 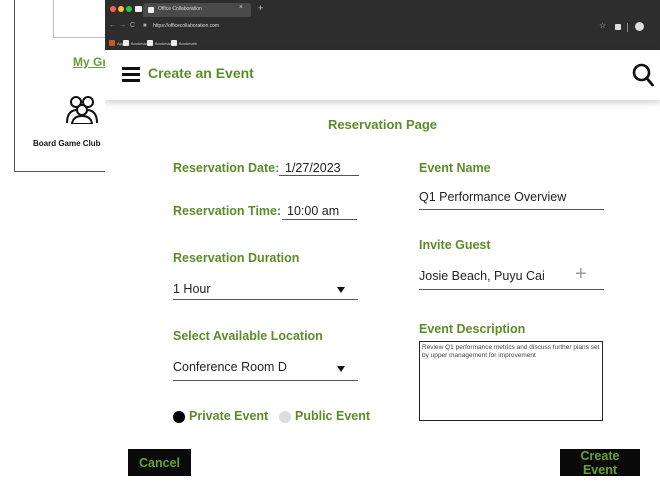 What do you see at coordinates (226, 168) in the screenshot?
I see `reservation-date-label: Reservation Date:` at bounding box center [226, 168].